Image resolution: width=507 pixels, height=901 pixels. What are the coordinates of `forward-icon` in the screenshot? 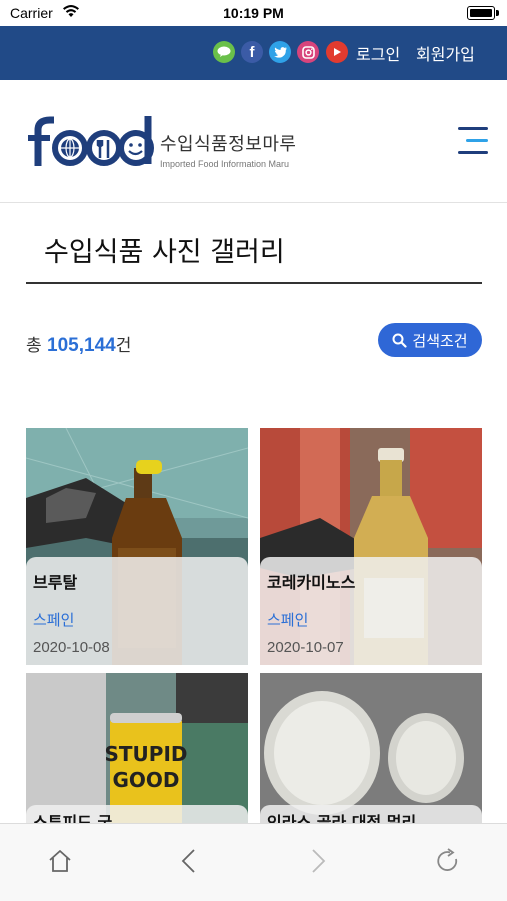 It's located at (318, 861).